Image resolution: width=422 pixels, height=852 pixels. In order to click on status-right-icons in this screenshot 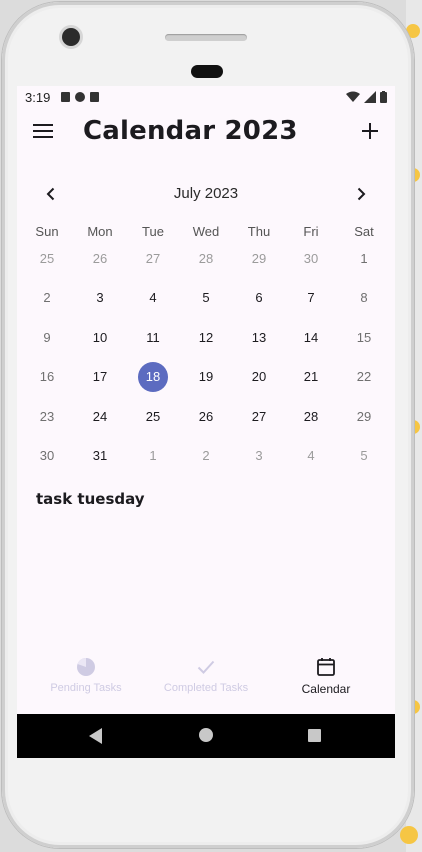, I will do `click(366, 97)`.